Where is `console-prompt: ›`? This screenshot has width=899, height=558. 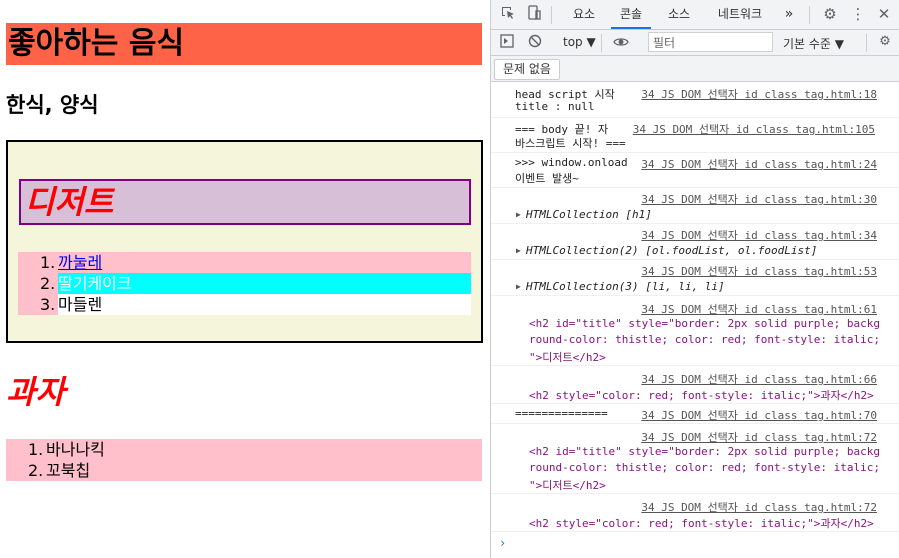 console-prompt: › is located at coordinates (502, 543).